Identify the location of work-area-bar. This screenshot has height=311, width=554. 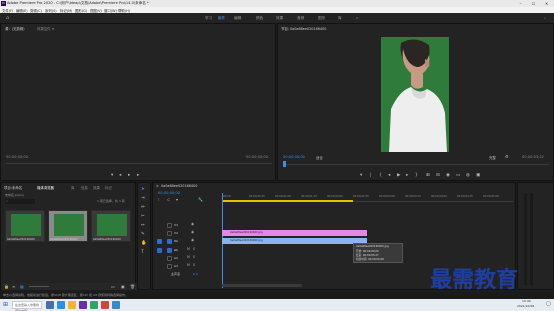
(288, 201).